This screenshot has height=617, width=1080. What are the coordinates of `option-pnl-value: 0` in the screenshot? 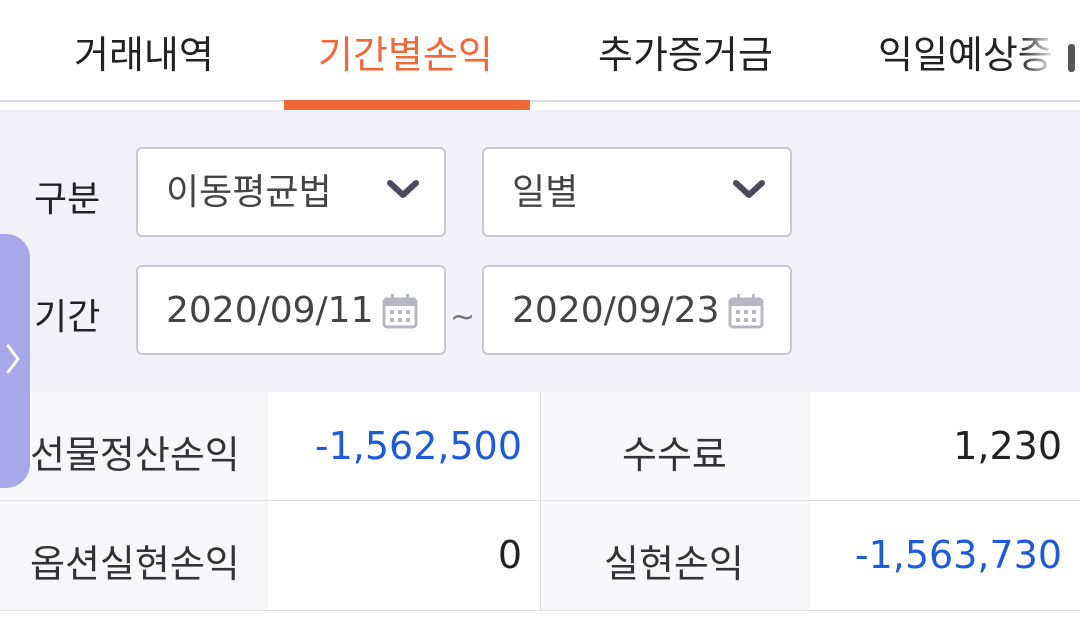 It's located at (509, 555).